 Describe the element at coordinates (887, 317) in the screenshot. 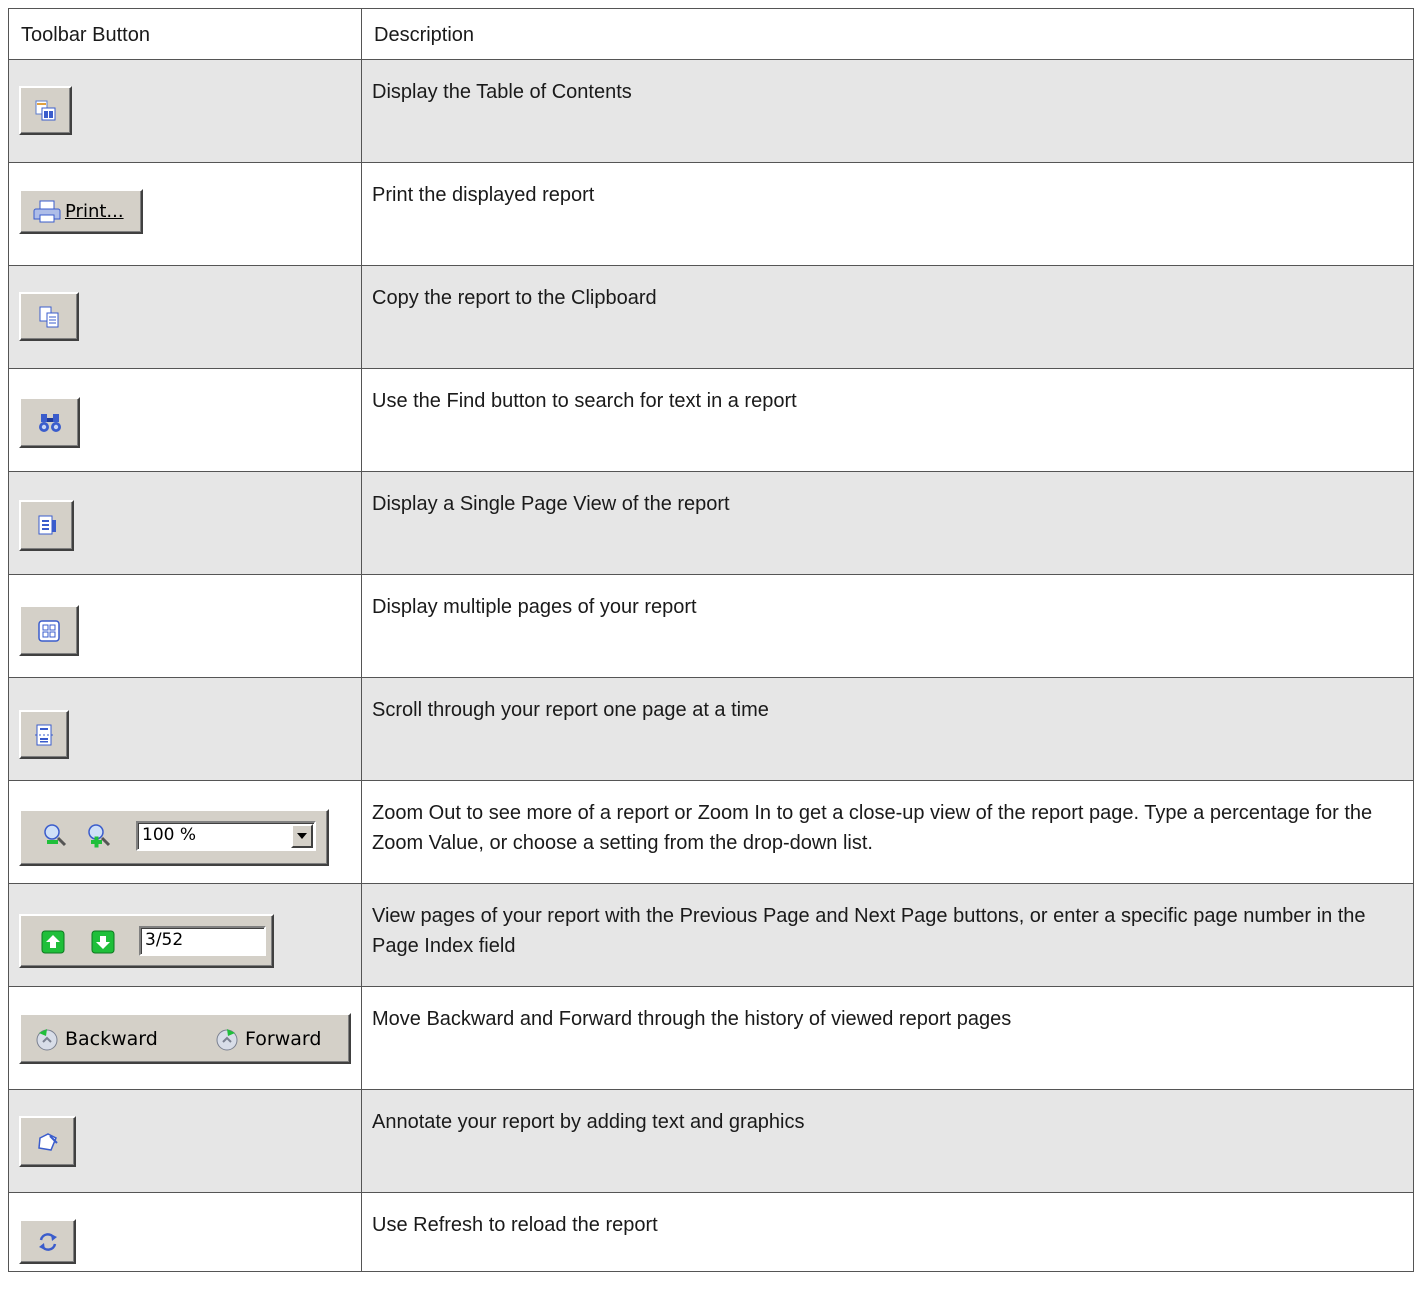

I see `description-cell: Copy the report to the Clipboard` at that location.